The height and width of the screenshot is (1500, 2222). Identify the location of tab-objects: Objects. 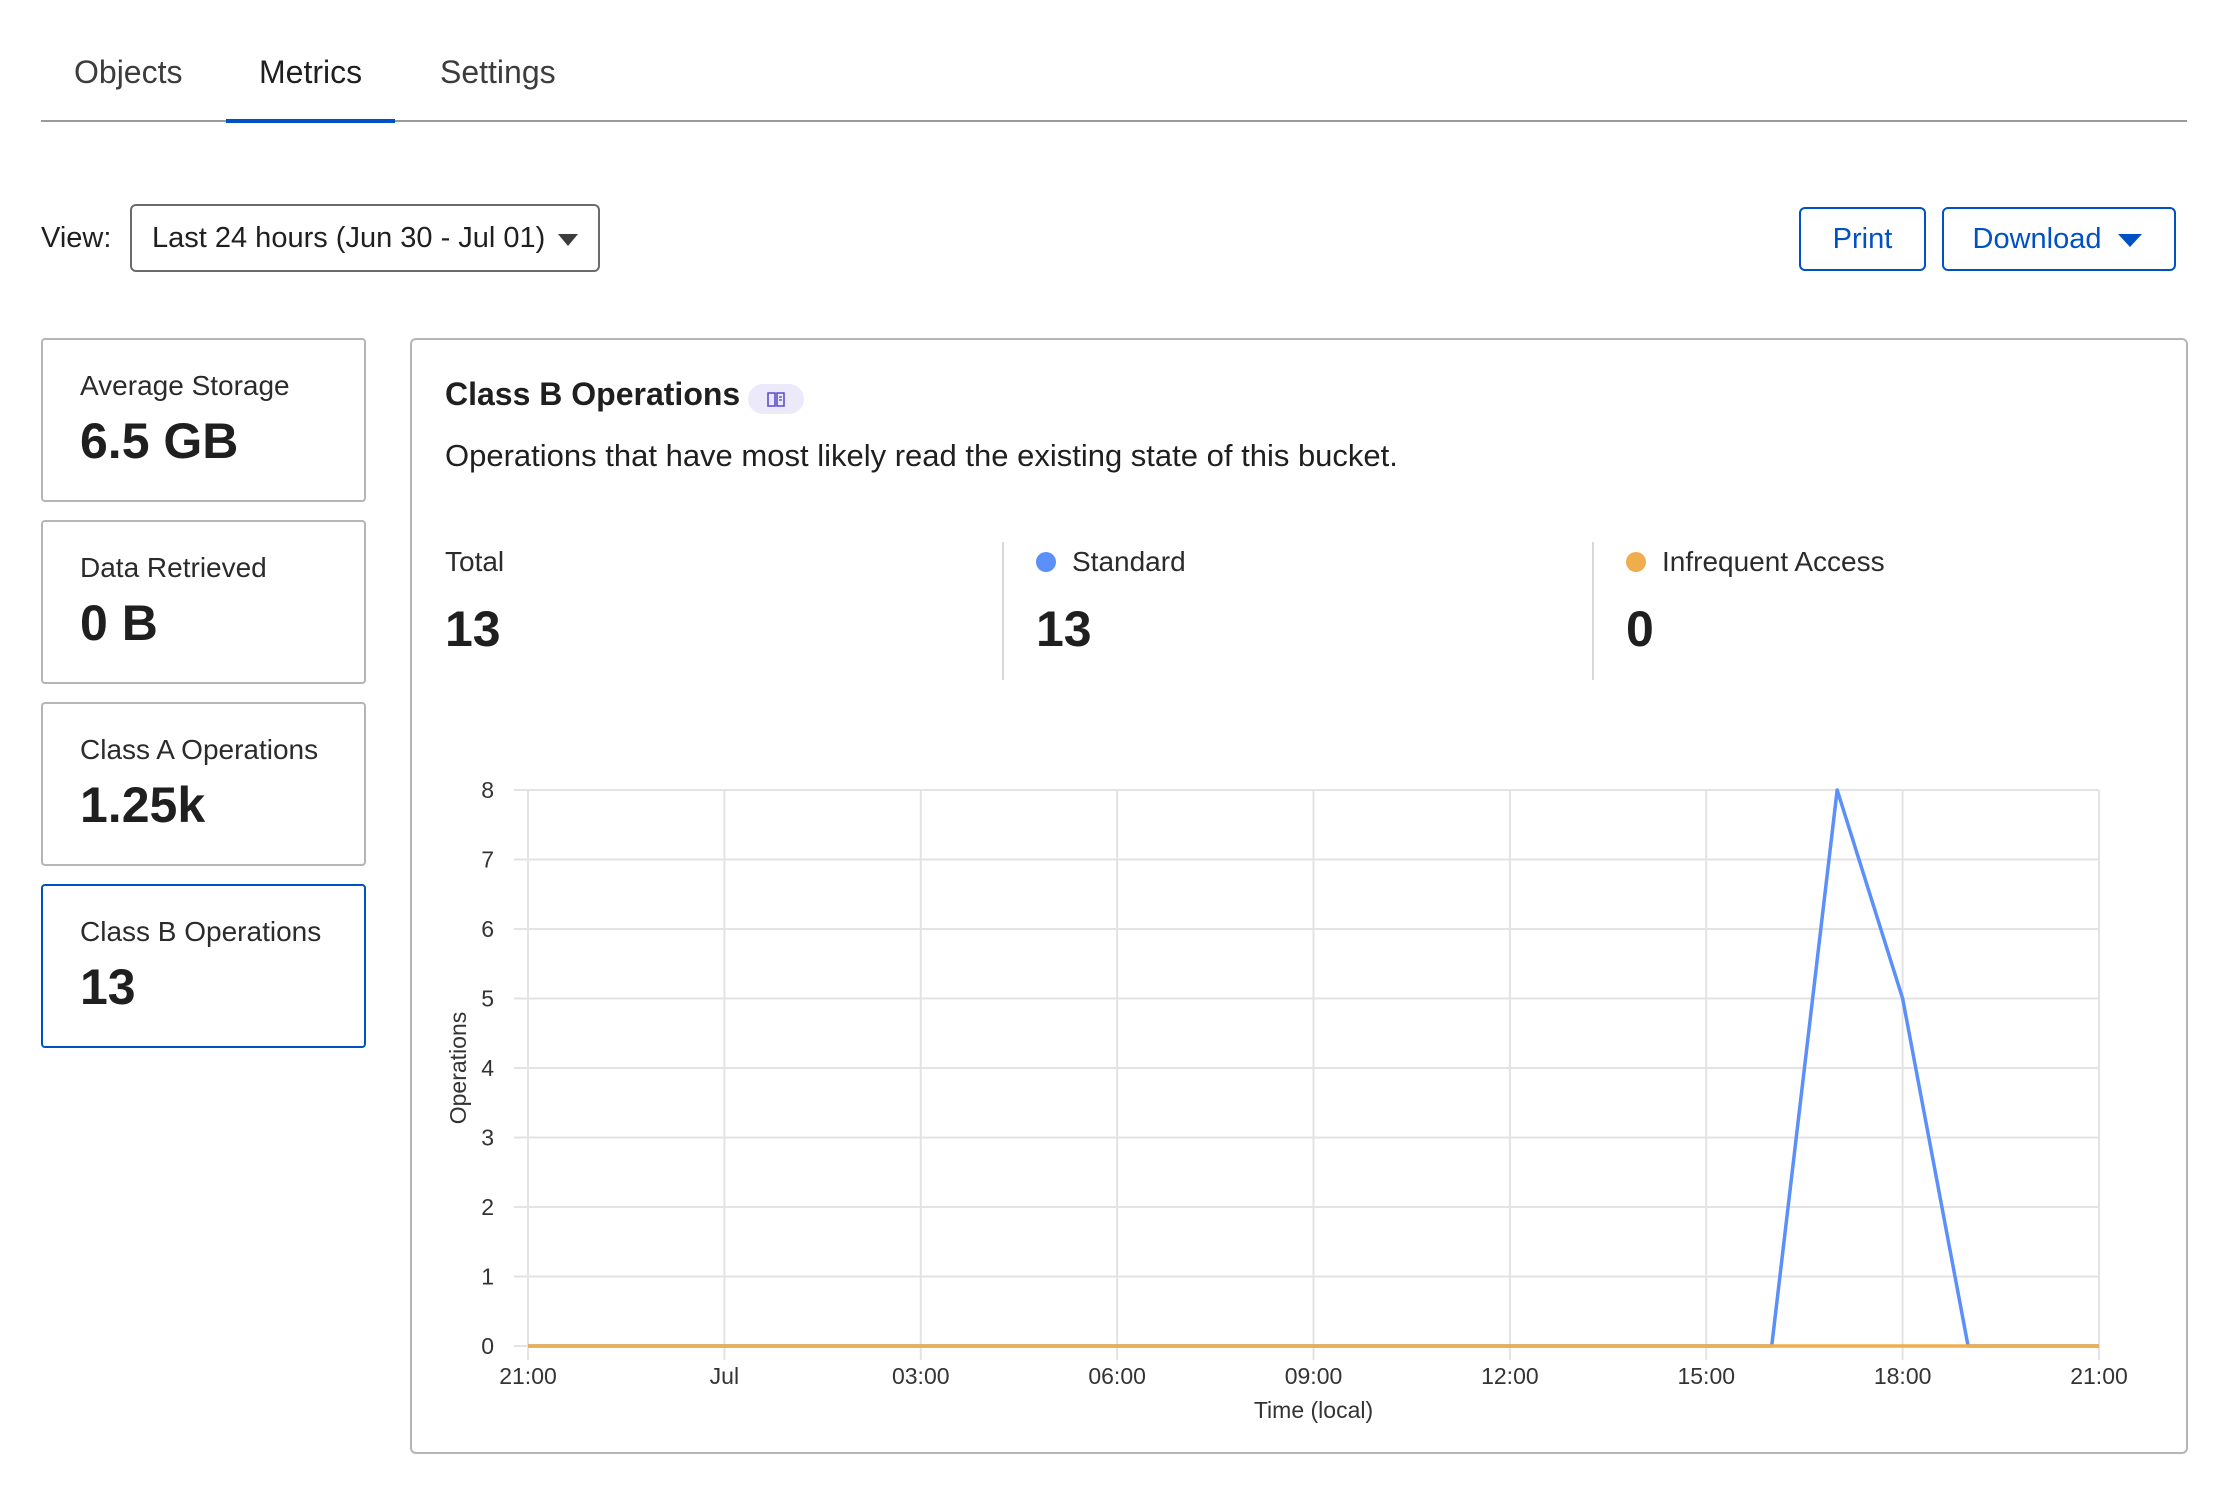
(128, 85).